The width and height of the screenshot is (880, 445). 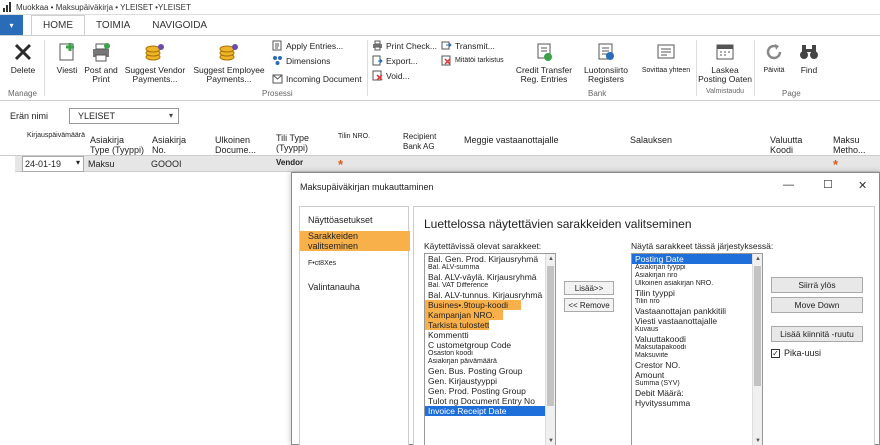 I want to click on column-currency-code: Valuutta Koodi, so click(x=791, y=145).